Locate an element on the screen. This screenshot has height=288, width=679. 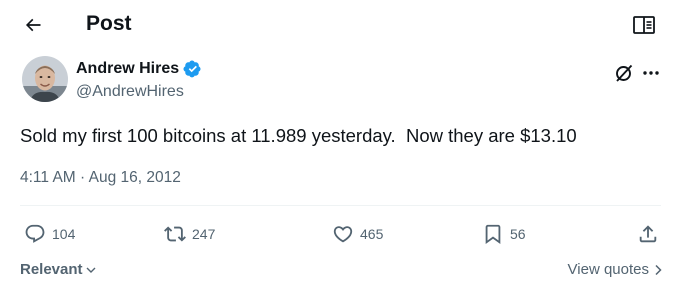
grok-icon is located at coordinates (624, 73).